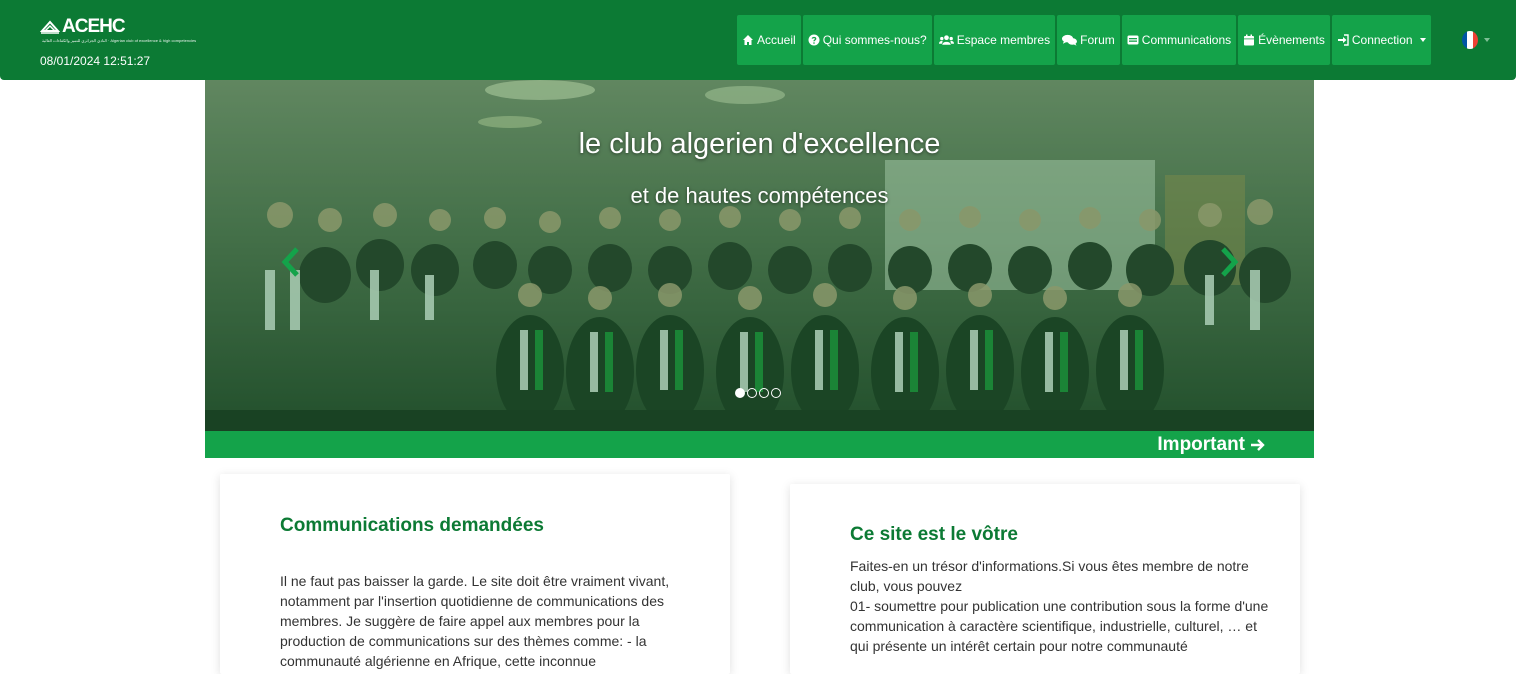 The image size is (1516, 674). What do you see at coordinates (94, 26) in the screenshot?
I see `logo-text: ACEHC` at bounding box center [94, 26].